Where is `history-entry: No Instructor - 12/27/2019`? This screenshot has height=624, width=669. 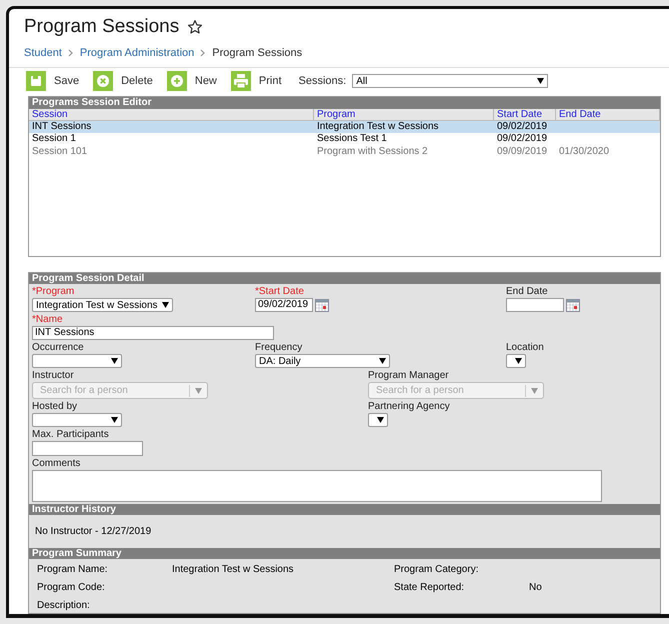
history-entry: No Instructor - 12/27/2019 is located at coordinates (93, 532).